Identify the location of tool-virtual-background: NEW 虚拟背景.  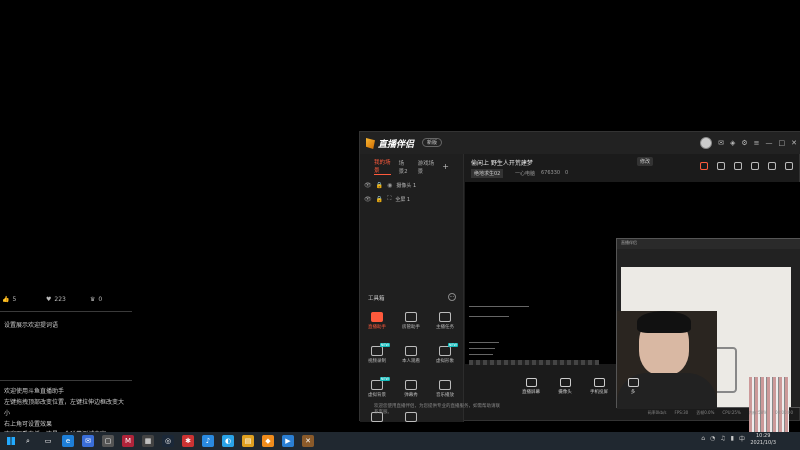
(377, 387).